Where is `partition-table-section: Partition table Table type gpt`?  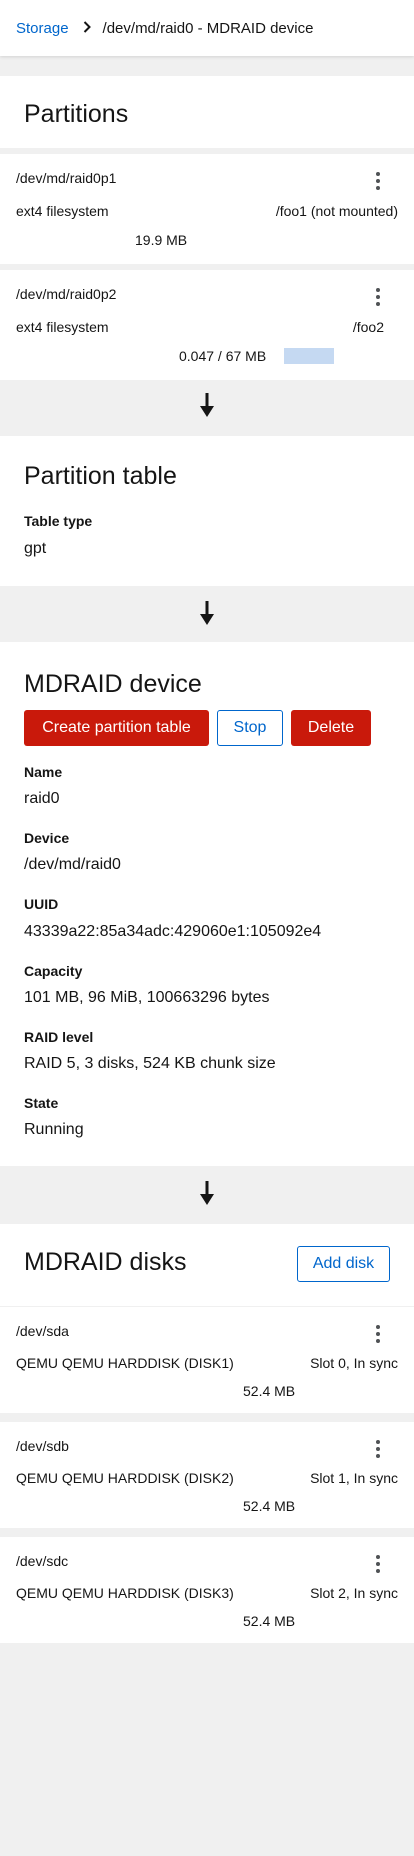
partition-table-section: Partition table Table type gpt is located at coordinates (207, 511).